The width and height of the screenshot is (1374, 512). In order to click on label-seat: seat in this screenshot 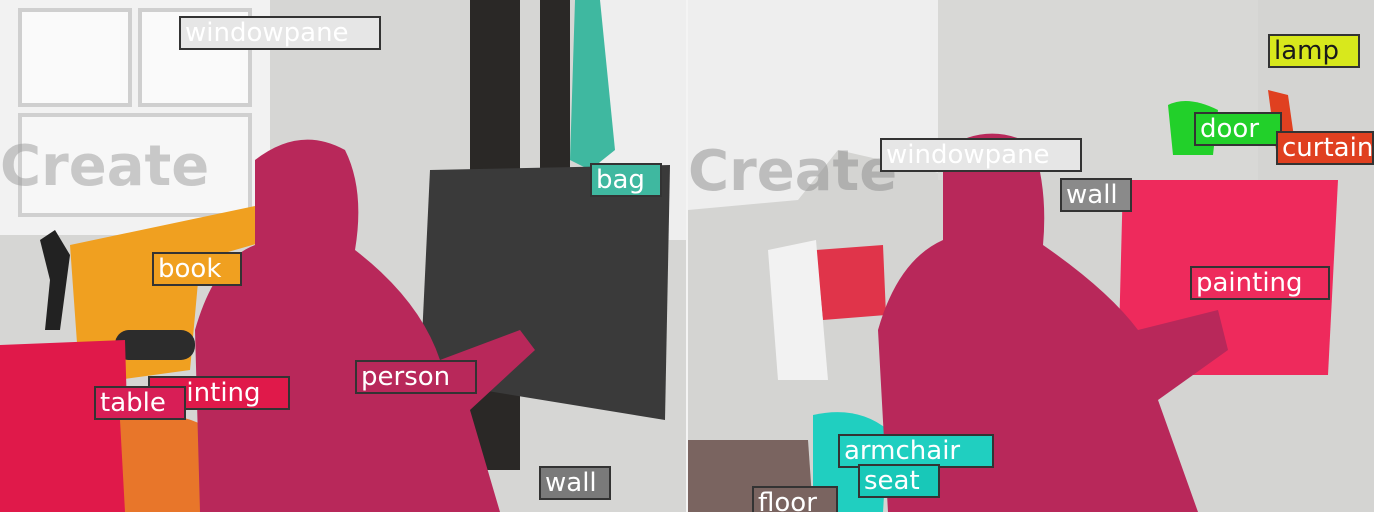, I will do `click(899, 481)`.